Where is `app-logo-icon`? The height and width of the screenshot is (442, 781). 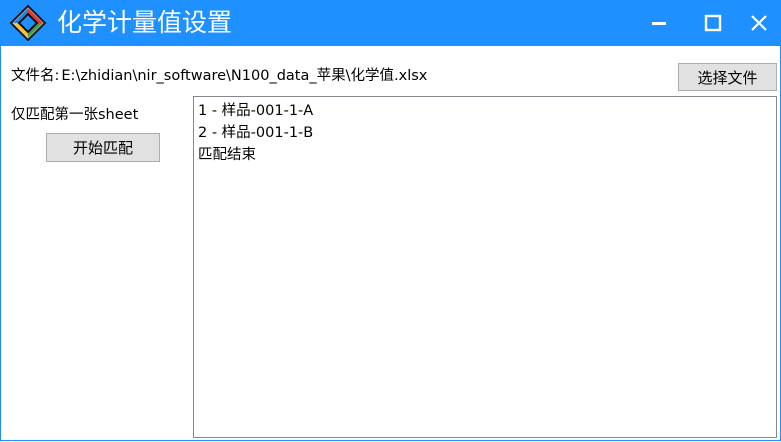 app-logo-icon is located at coordinates (28, 23).